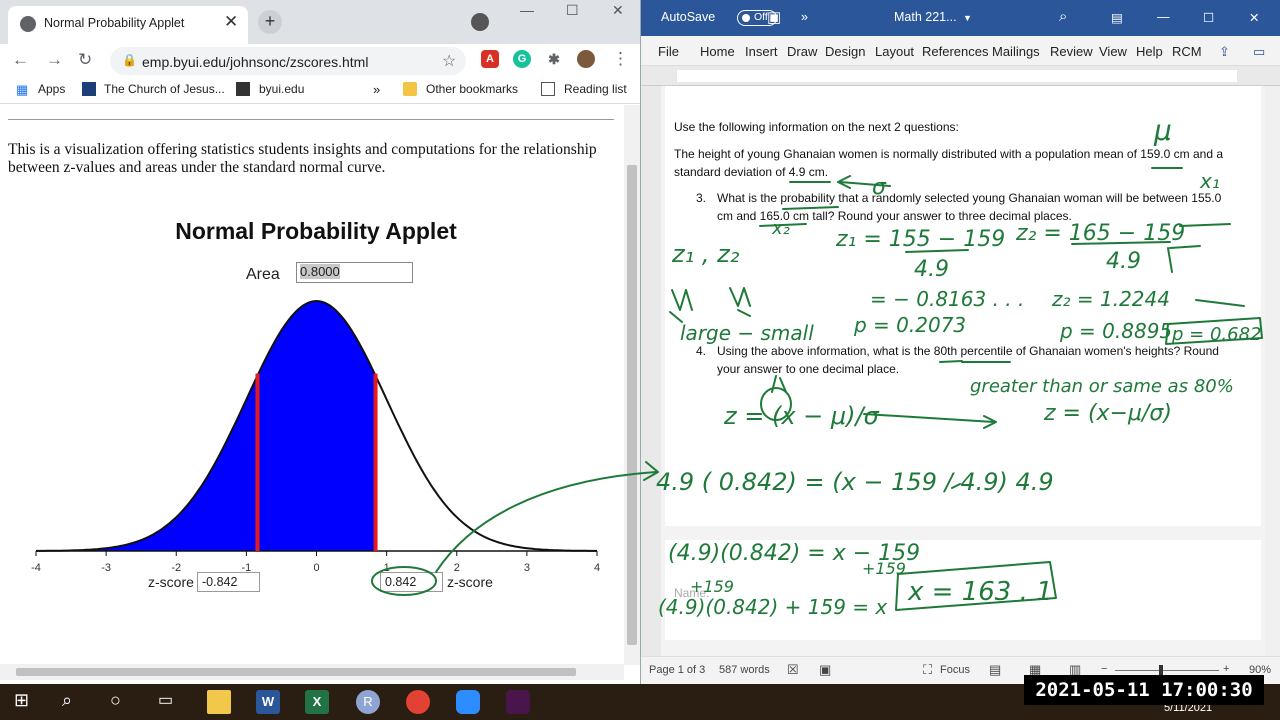  I want to click on slack-icon, so click(518, 702).